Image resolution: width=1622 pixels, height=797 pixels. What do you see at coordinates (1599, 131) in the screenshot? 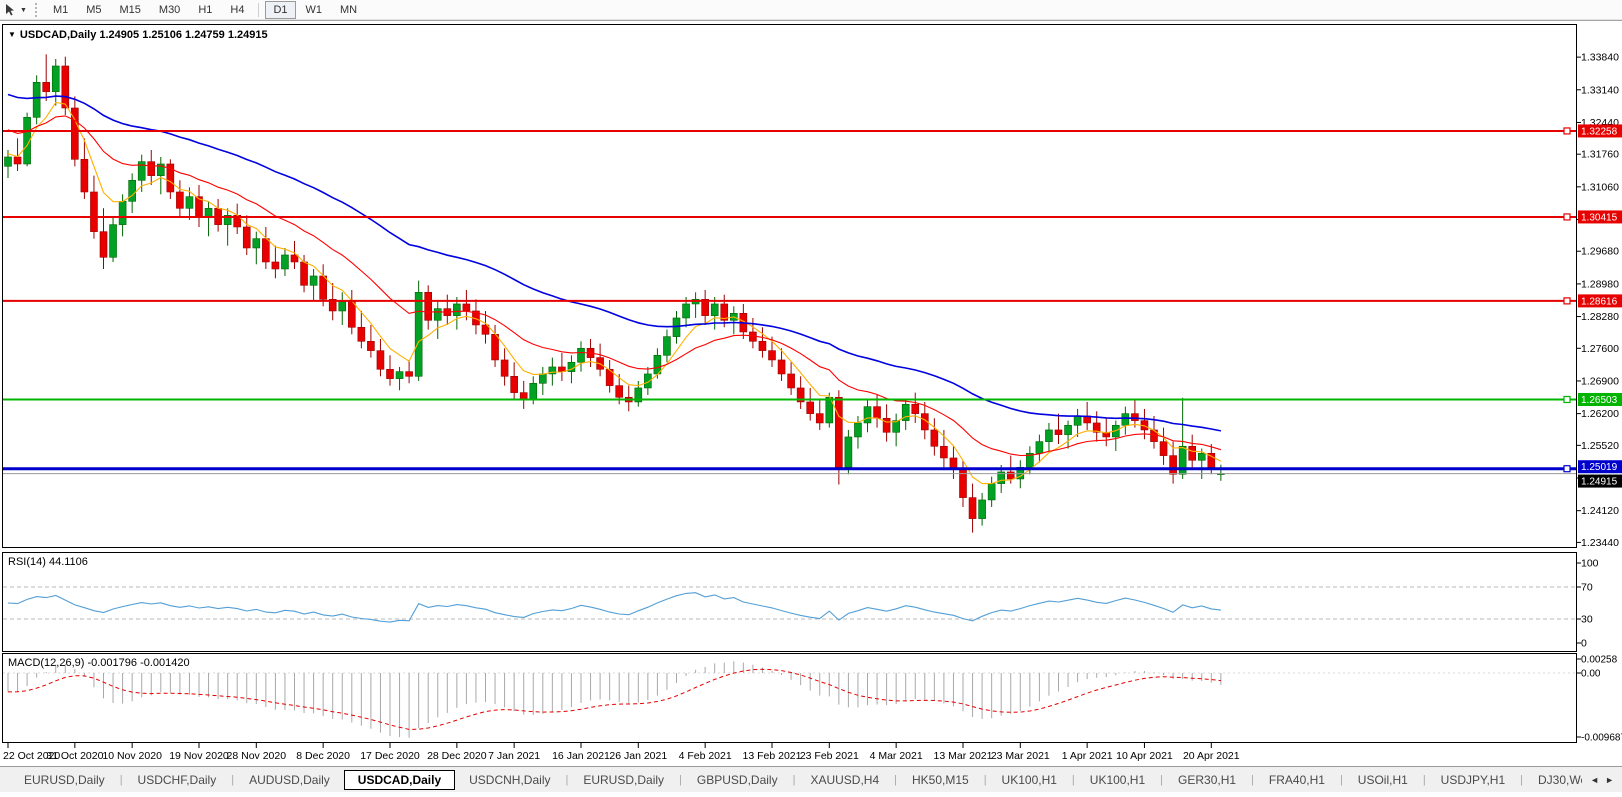
I see `price-badge-label: 1.32258` at bounding box center [1599, 131].